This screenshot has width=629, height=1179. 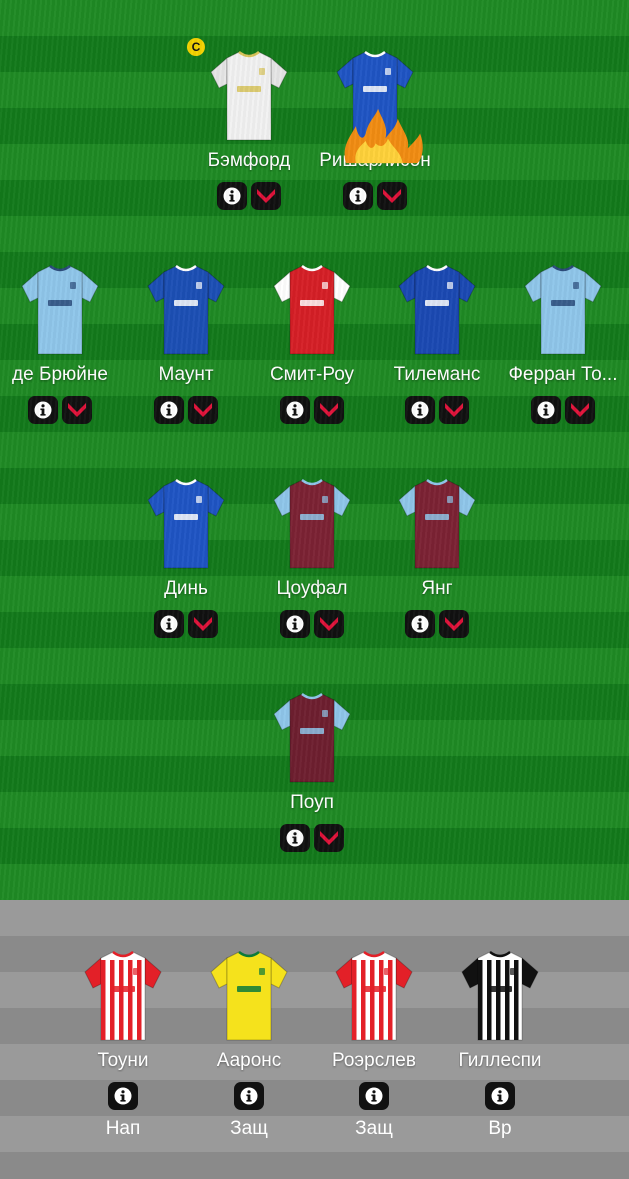 What do you see at coordinates (249, 1060) in the screenshot?
I see `player-name: Ааронс` at bounding box center [249, 1060].